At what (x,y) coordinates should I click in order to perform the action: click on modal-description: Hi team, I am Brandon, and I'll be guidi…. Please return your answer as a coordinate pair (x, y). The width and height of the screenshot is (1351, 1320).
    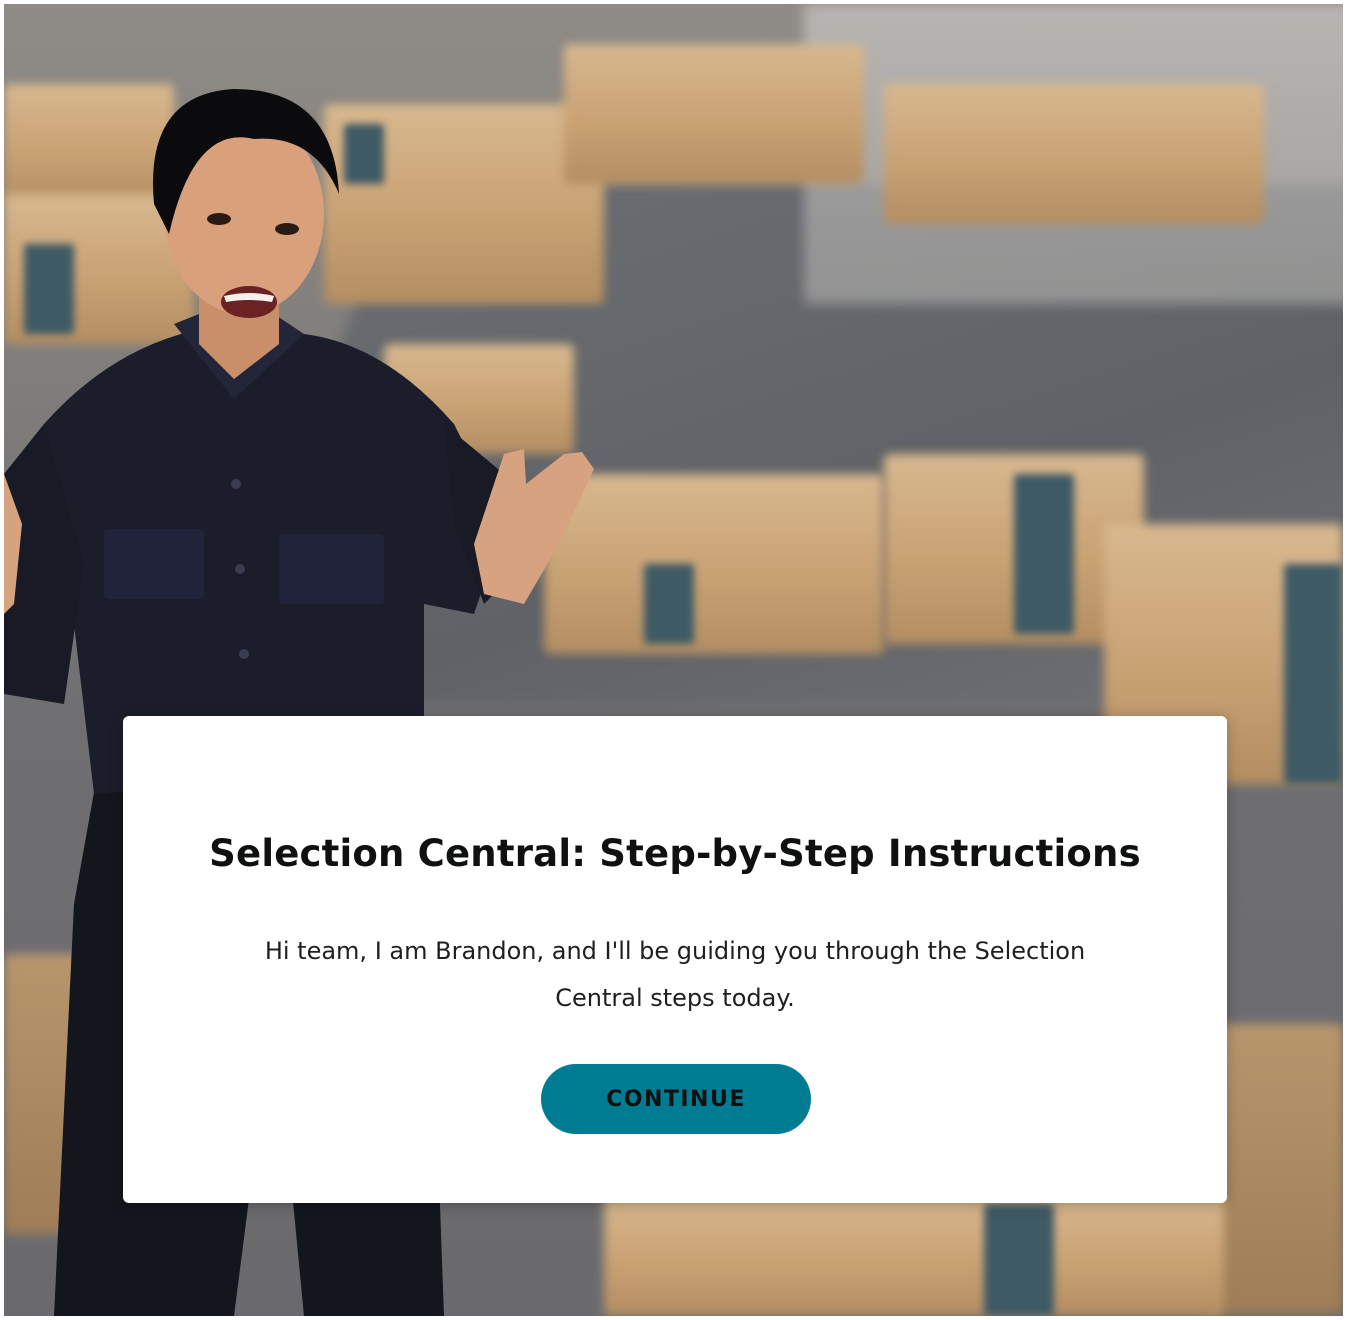
    Looking at the image, I should click on (675, 974).